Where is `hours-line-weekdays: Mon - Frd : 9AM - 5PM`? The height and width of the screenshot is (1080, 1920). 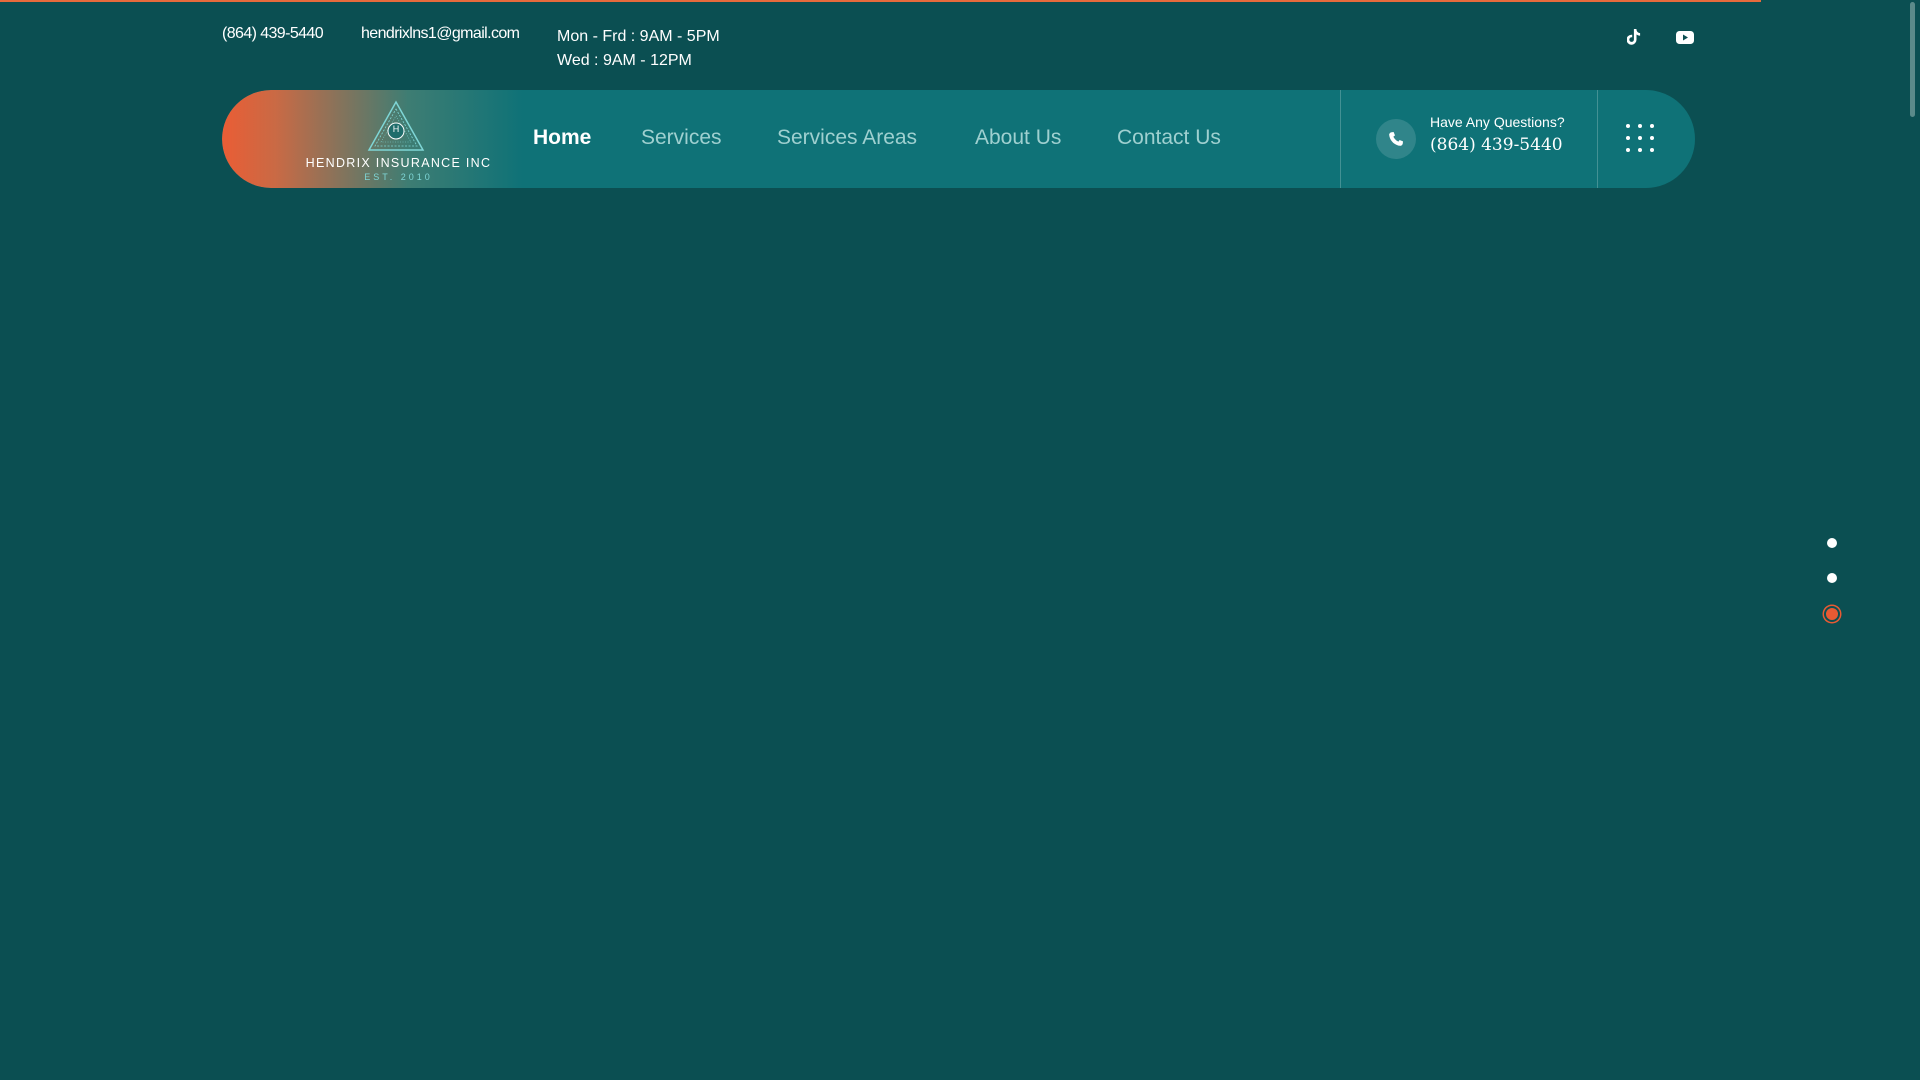
hours-line-weekdays: Mon - Frd : 9AM - 5PM is located at coordinates (638, 36).